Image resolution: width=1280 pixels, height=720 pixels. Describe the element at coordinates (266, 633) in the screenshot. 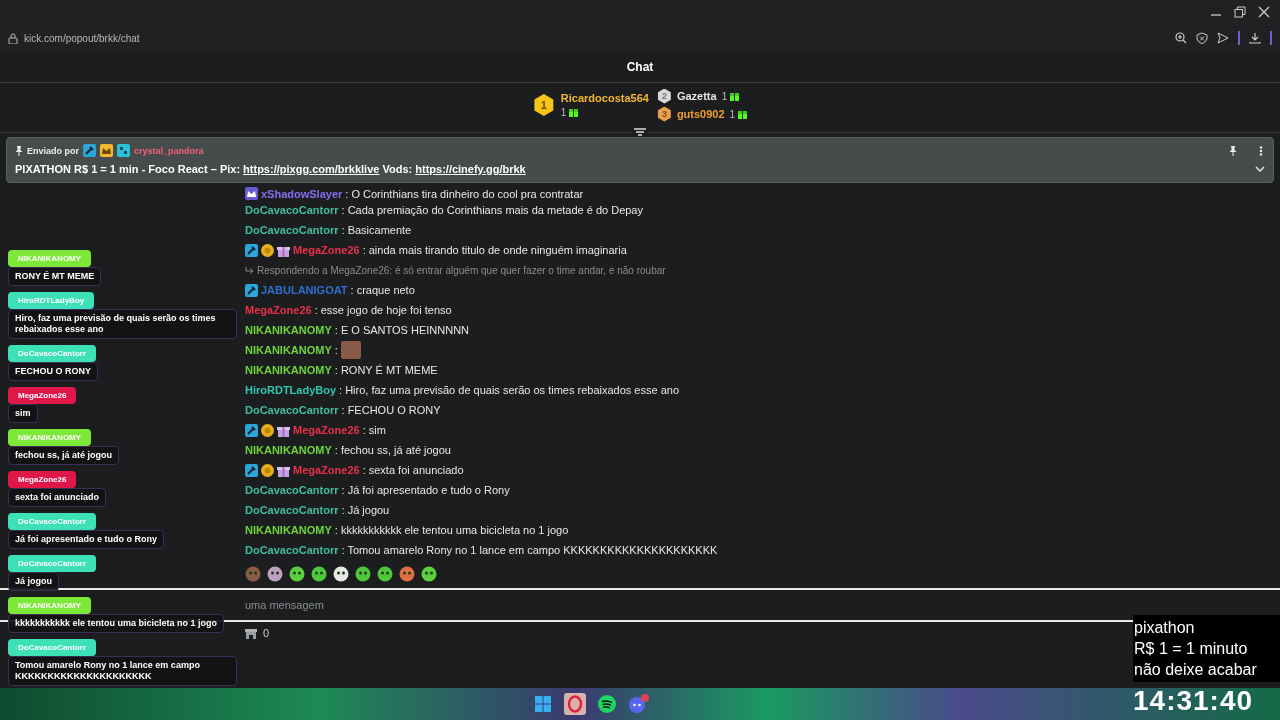

I see `point-count: 0` at that location.